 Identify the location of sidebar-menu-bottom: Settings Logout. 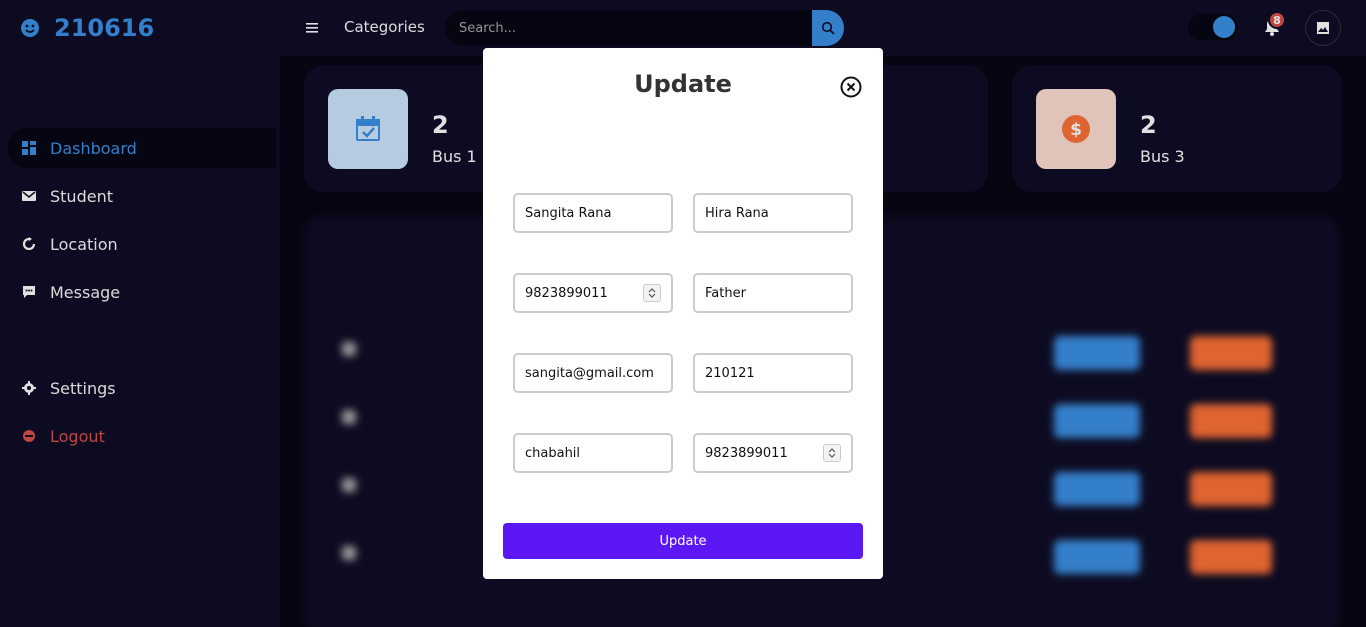
(140, 412).